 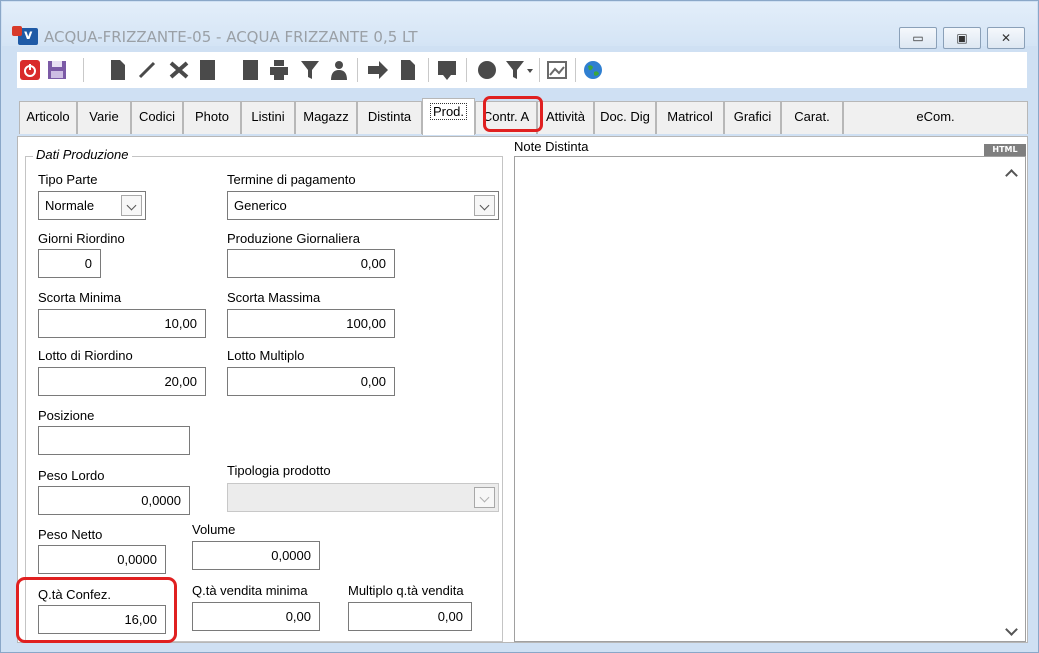 I want to click on produzione-giornaliera-label: Produzione Giornaliera, so click(x=293, y=238).